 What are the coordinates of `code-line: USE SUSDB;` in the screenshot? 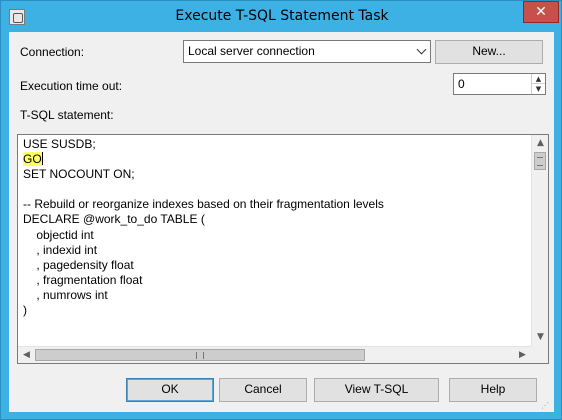 It's located at (273, 144).